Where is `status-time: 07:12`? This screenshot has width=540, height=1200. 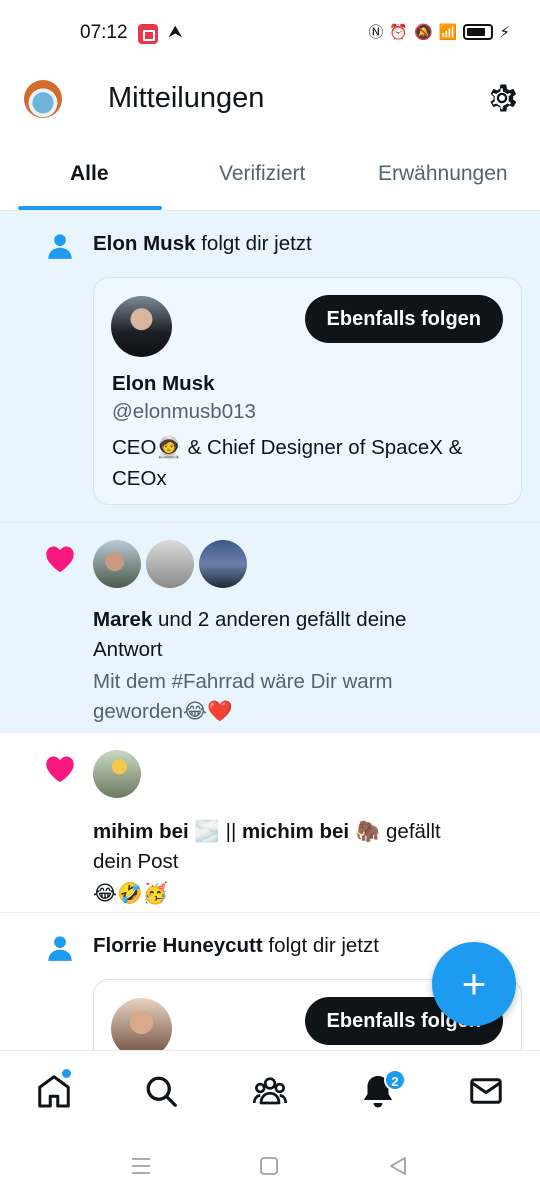
status-time: 07:12 is located at coordinates (104, 32).